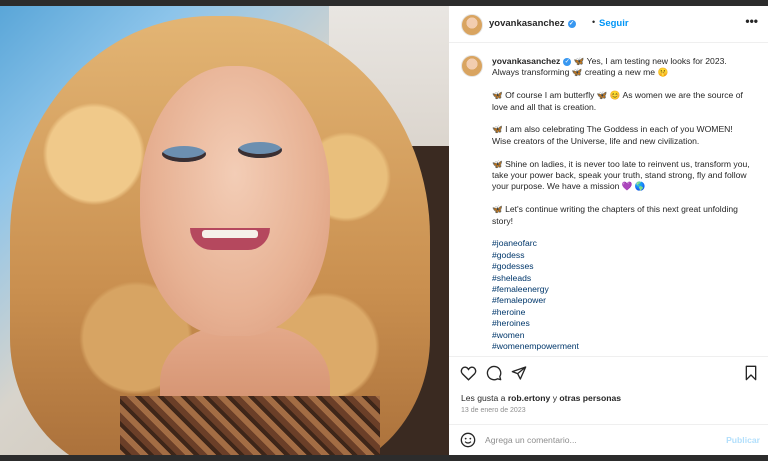 The width and height of the screenshot is (768, 461). What do you see at coordinates (623, 335) in the screenshot?
I see `hashtag-link: #women` at bounding box center [623, 335].